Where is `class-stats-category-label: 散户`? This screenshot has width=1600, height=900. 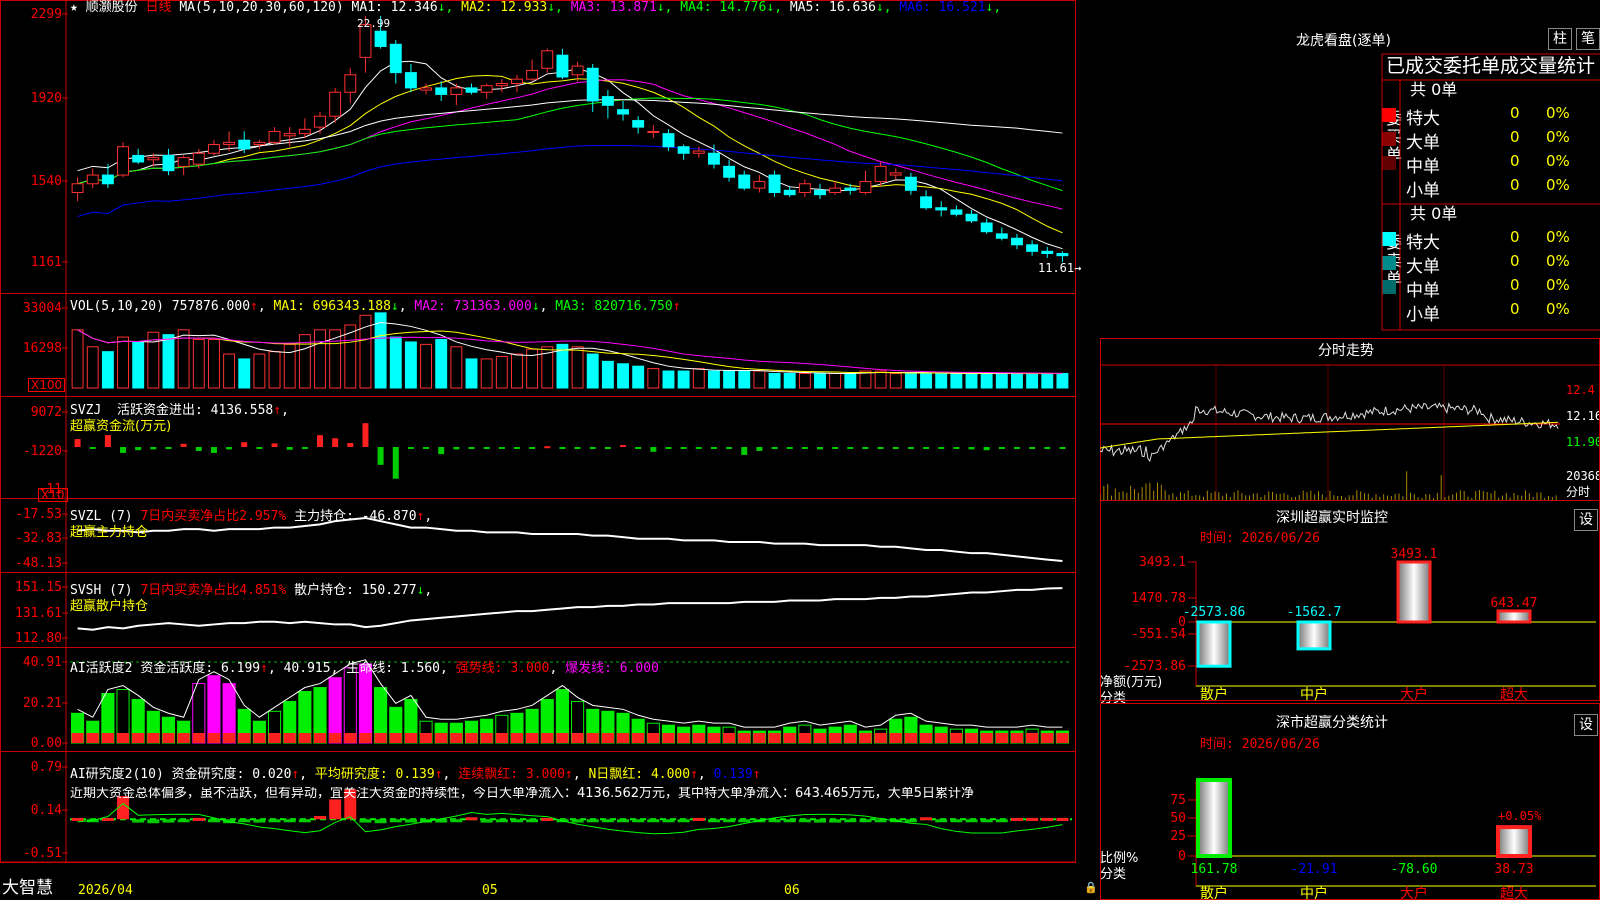
class-stats-category-label: 散户 is located at coordinates (1214, 892).